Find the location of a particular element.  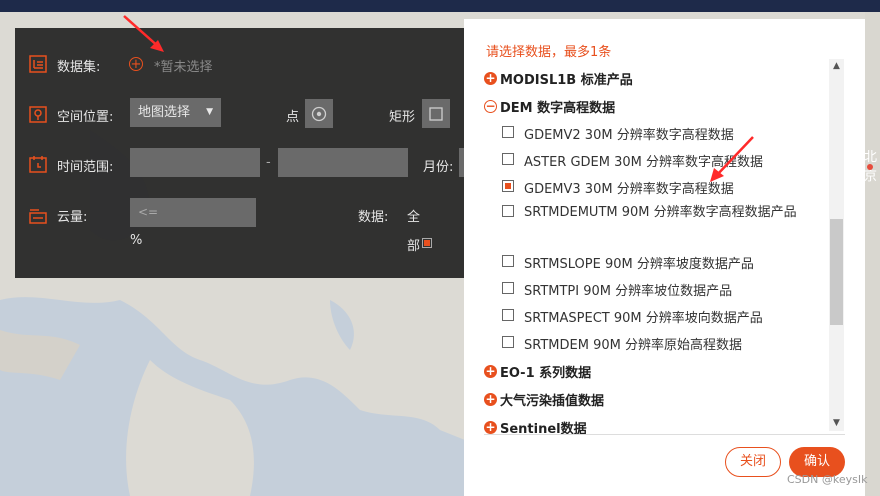

point-icon is located at coordinates (319, 113).